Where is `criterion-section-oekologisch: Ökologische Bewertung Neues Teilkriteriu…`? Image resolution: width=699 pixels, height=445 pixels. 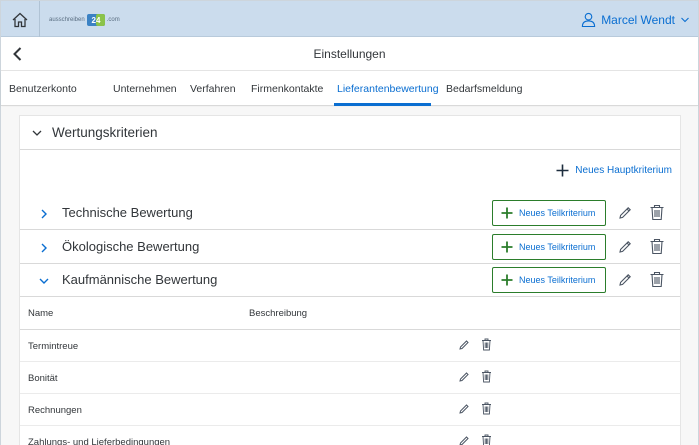 criterion-section-oekologisch: Ökologische Bewertung Neues Teilkriteriu… is located at coordinates (350, 247).